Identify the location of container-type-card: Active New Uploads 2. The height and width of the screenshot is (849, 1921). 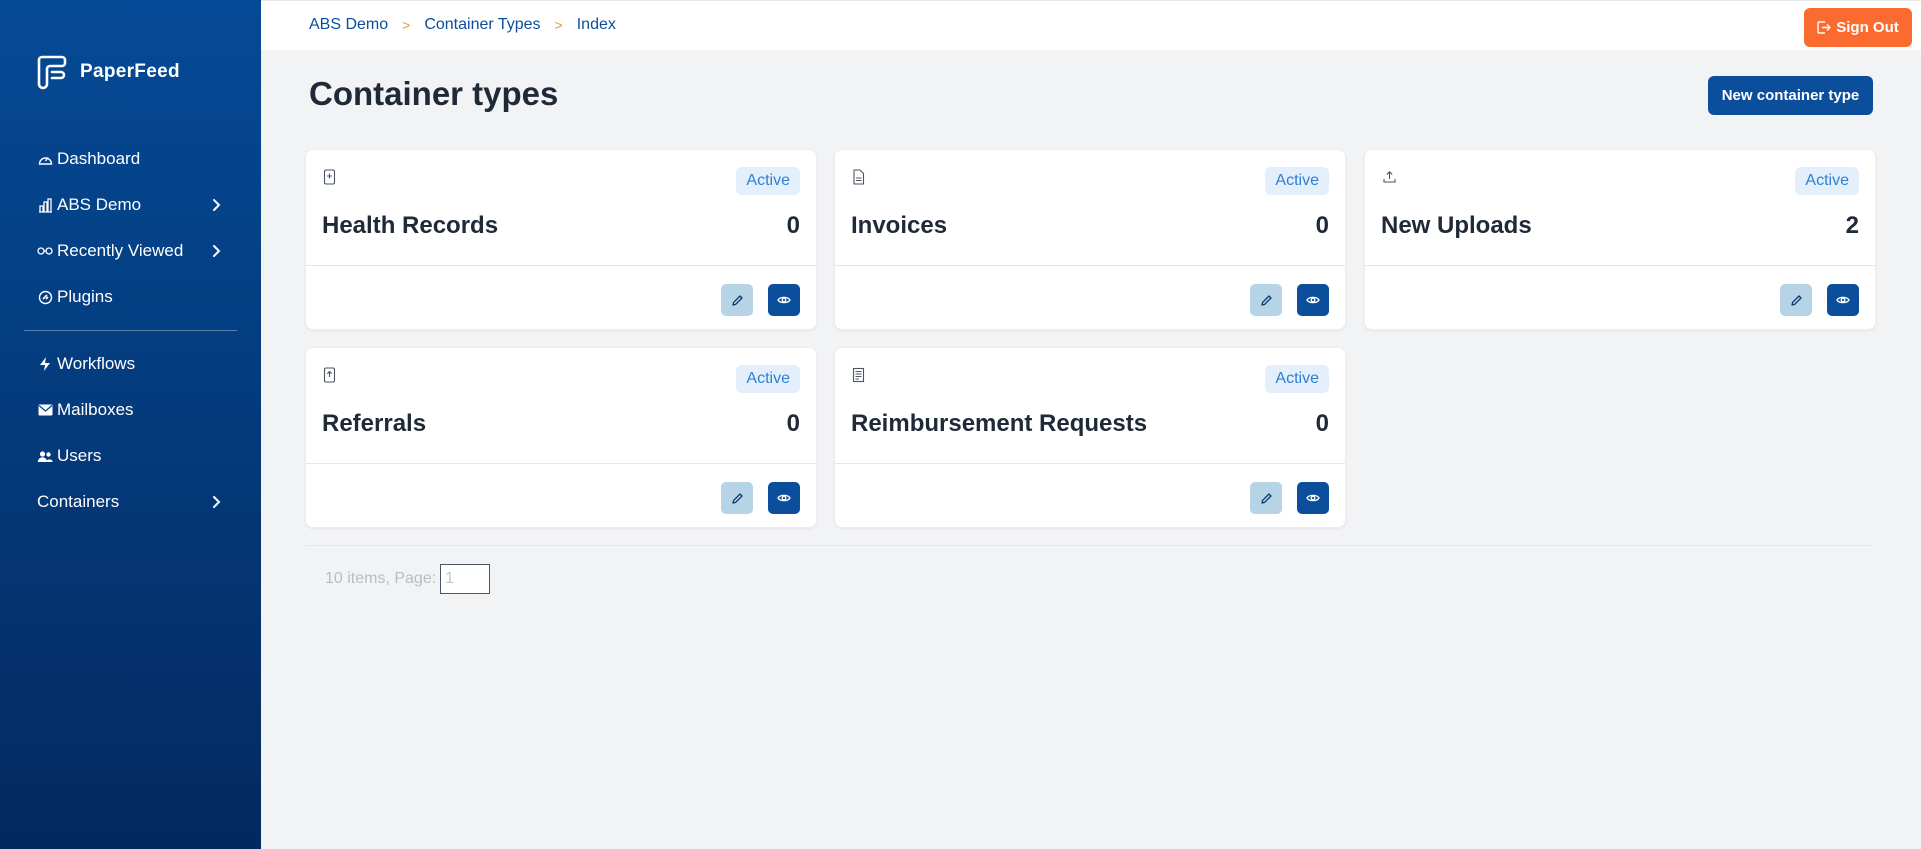
(1620, 239).